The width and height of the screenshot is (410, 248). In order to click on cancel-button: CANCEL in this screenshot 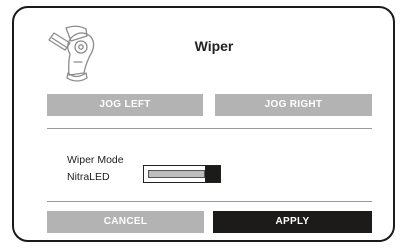, I will do `click(125, 222)`.